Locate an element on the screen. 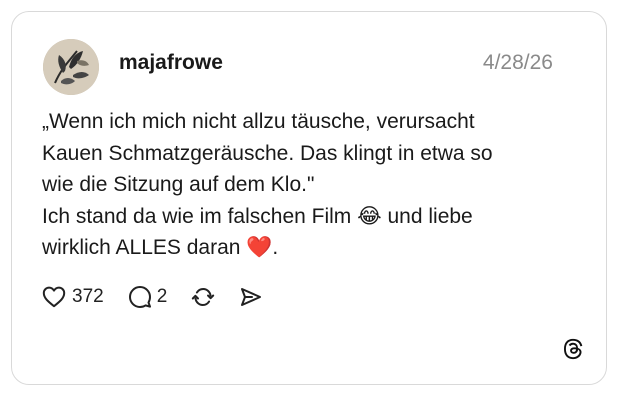  repost-icon is located at coordinates (203, 297).